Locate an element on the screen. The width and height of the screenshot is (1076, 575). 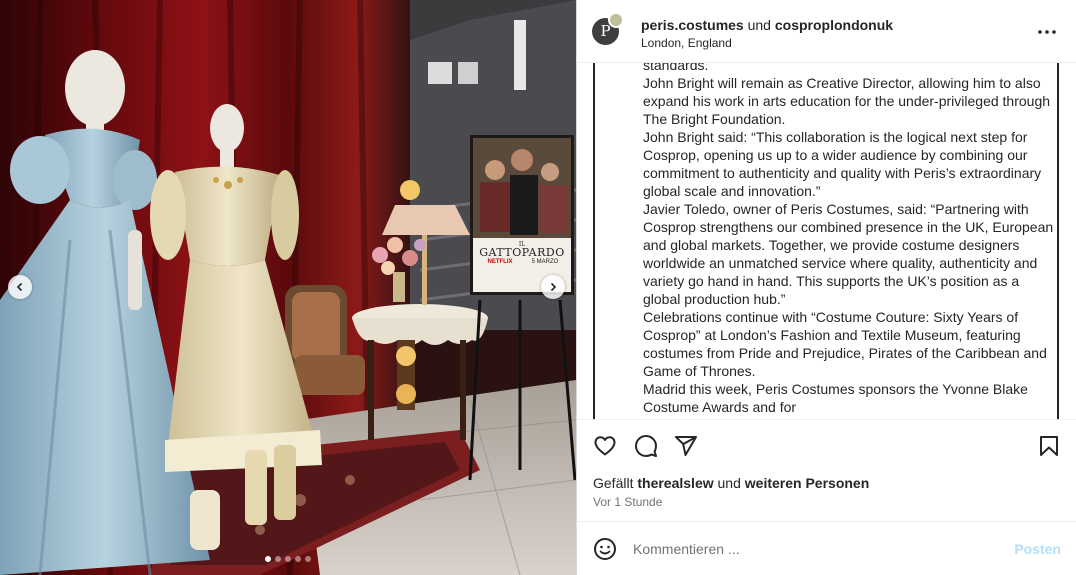
comment-icon is located at coordinates (646, 446).